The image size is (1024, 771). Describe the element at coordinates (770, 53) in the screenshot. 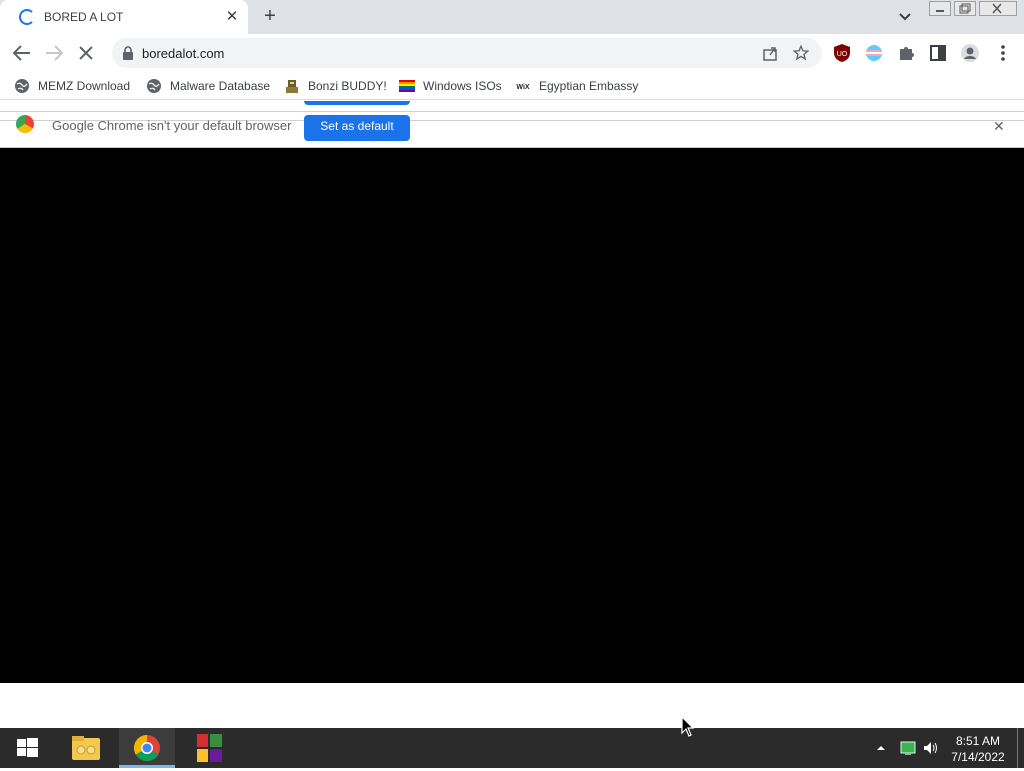

I see `share-icon` at that location.